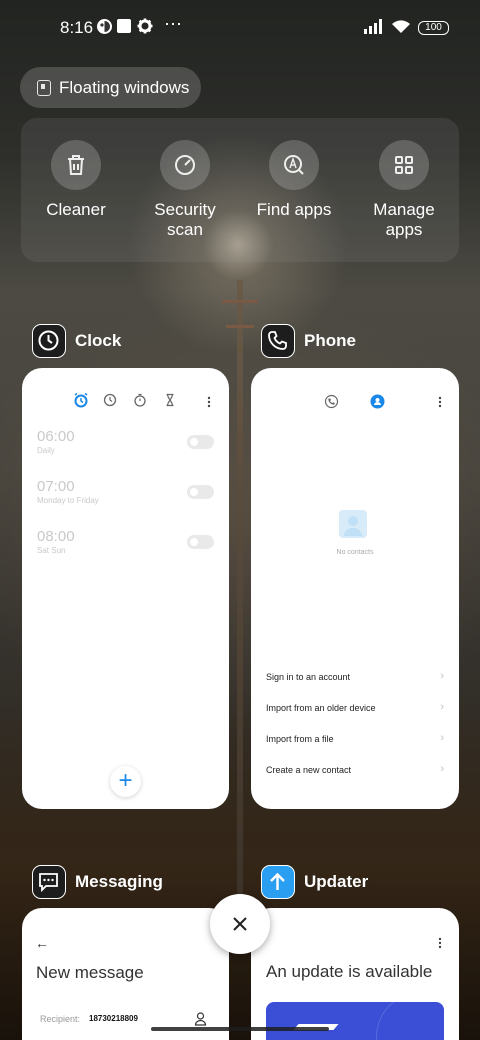 The image size is (480, 1040). Describe the element at coordinates (124, 26) in the screenshot. I see `square-app-icon` at that location.